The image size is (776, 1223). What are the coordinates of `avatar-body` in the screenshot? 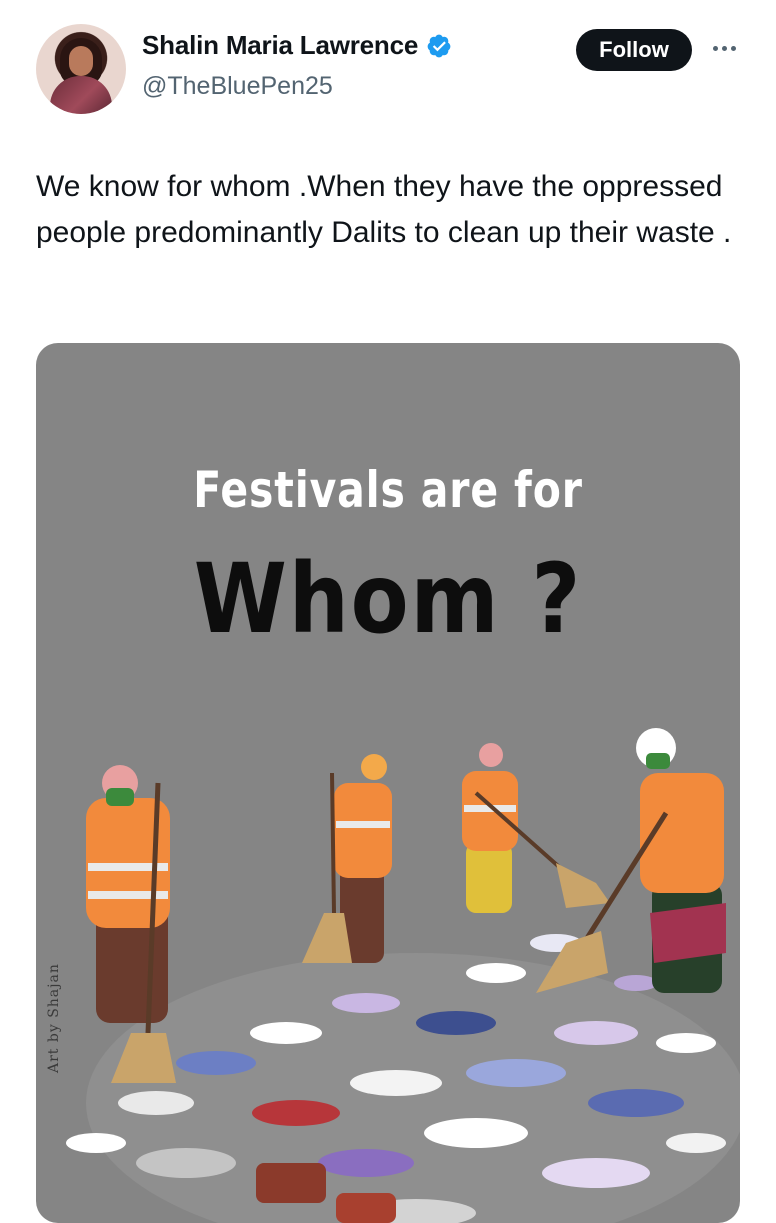 It's located at (81, 95).